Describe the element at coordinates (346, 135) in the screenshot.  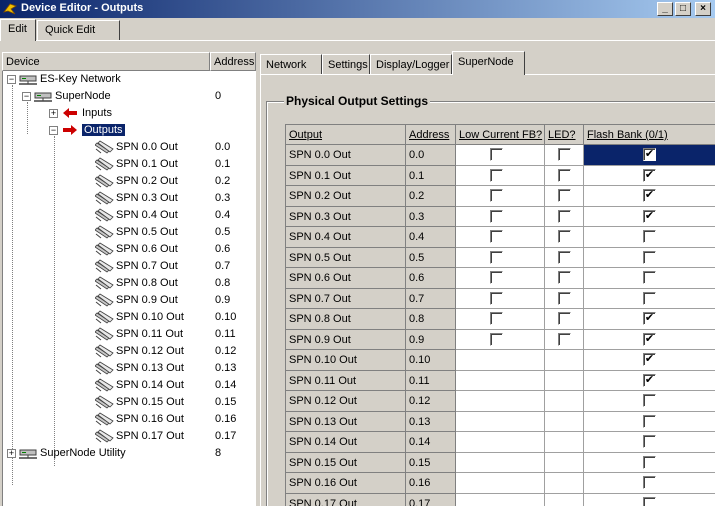
I see `column-header-output: Output` at that location.